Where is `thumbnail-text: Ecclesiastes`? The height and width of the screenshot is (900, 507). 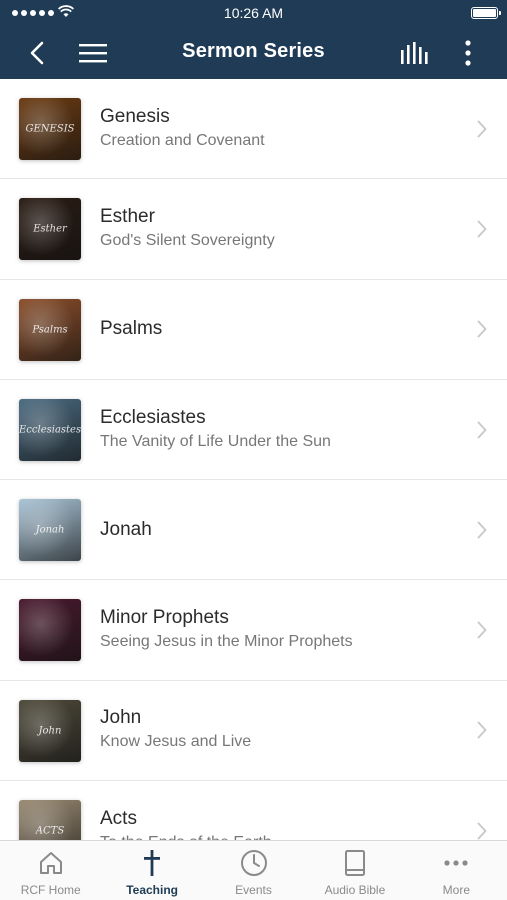
thumbnail-text: Ecclesiastes is located at coordinates (50, 430).